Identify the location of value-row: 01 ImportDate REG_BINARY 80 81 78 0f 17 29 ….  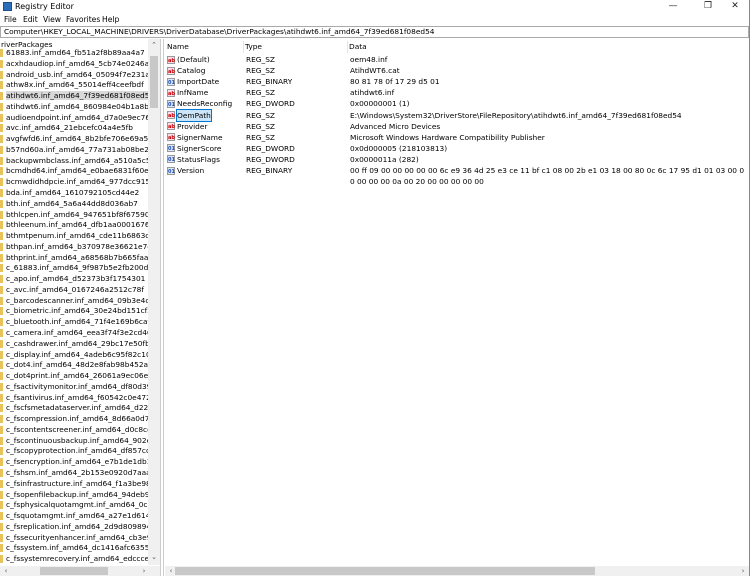
(457, 81).